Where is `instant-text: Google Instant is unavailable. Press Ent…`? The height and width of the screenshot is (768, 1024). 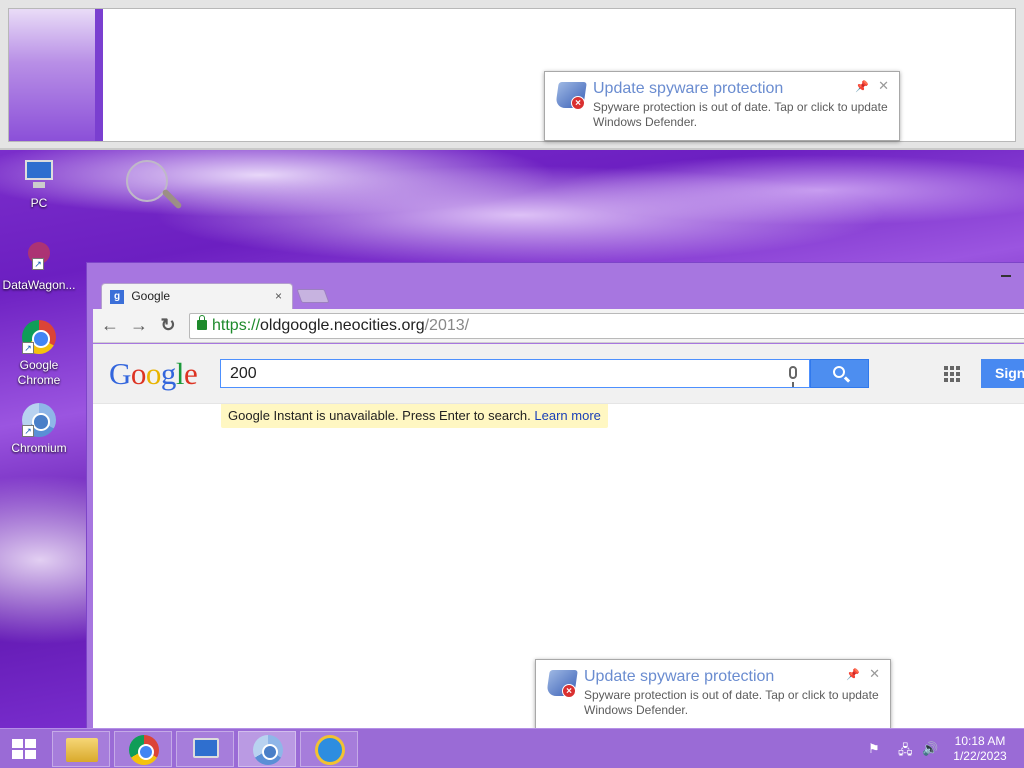
instant-text: Google Instant is unavailable. Press Ent… is located at coordinates (379, 415).